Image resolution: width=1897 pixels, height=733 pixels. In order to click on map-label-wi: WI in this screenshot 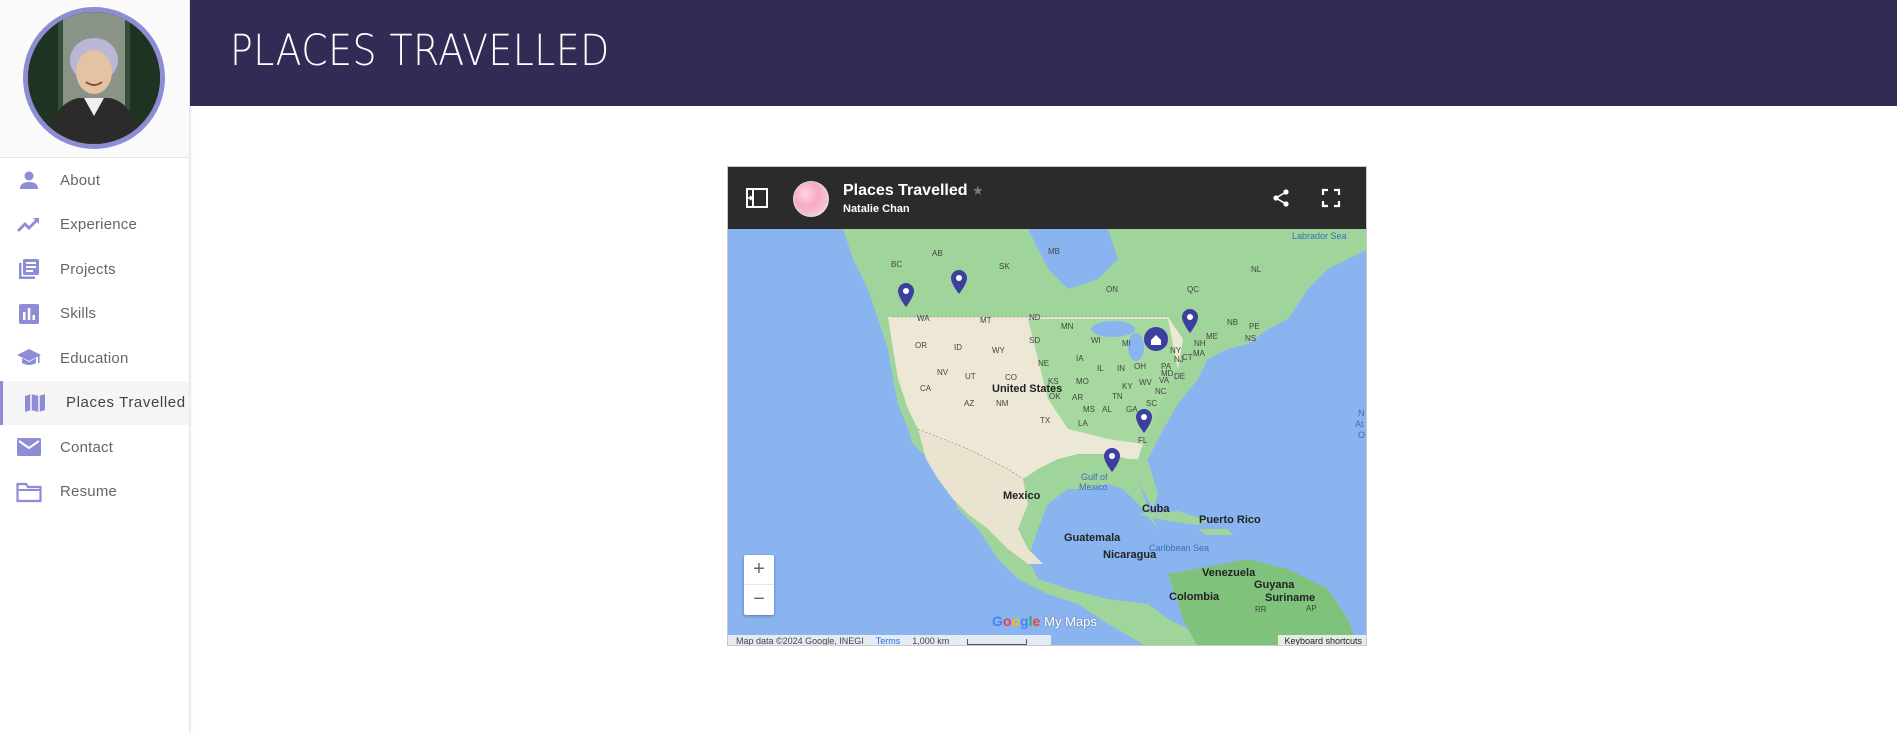, I will do `click(1096, 340)`.